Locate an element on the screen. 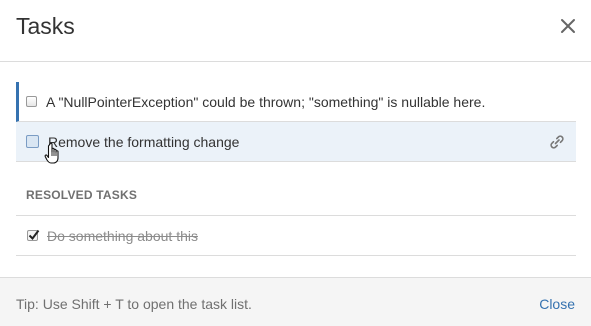 The height and width of the screenshot is (326, 591). close-button: Close is located at coordinates (557, 304).